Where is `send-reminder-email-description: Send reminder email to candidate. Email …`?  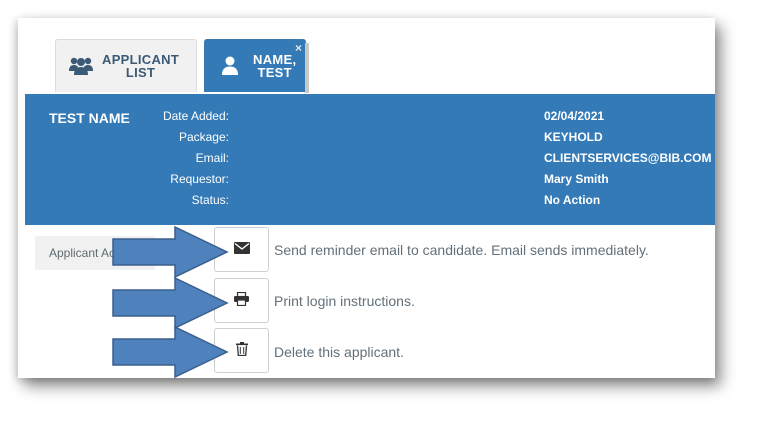 send-reminder-email-description: Send reminder email to candidate. Email … is located at coordinates (461, 250).